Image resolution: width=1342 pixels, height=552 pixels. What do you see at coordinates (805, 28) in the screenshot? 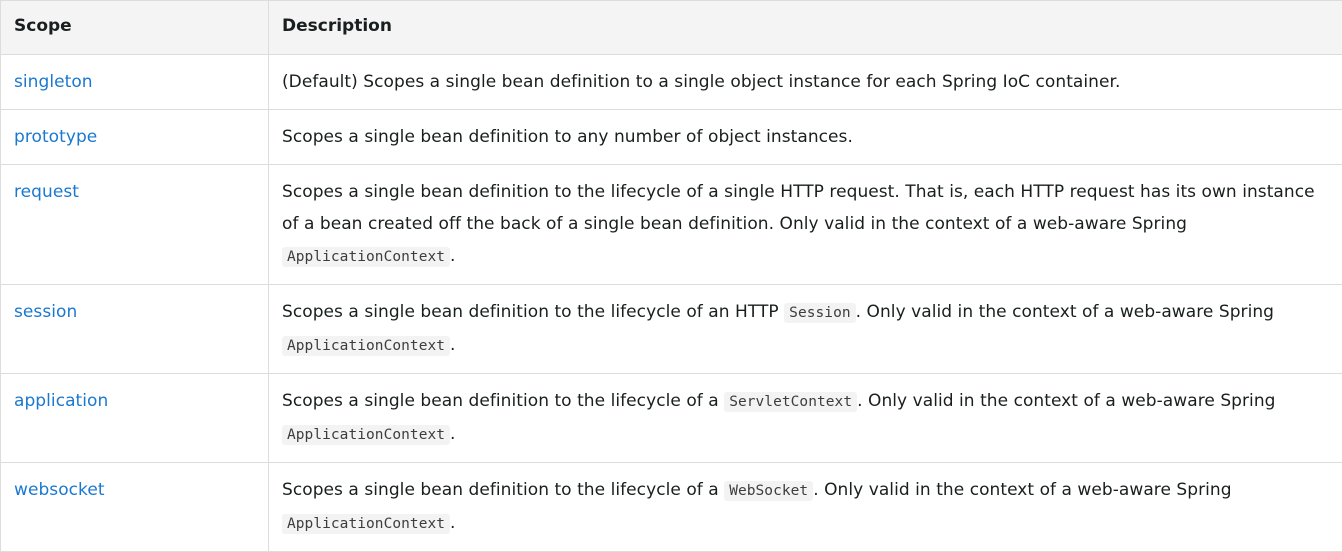
I see `header-description: Description` at bounding box center [805, 28].